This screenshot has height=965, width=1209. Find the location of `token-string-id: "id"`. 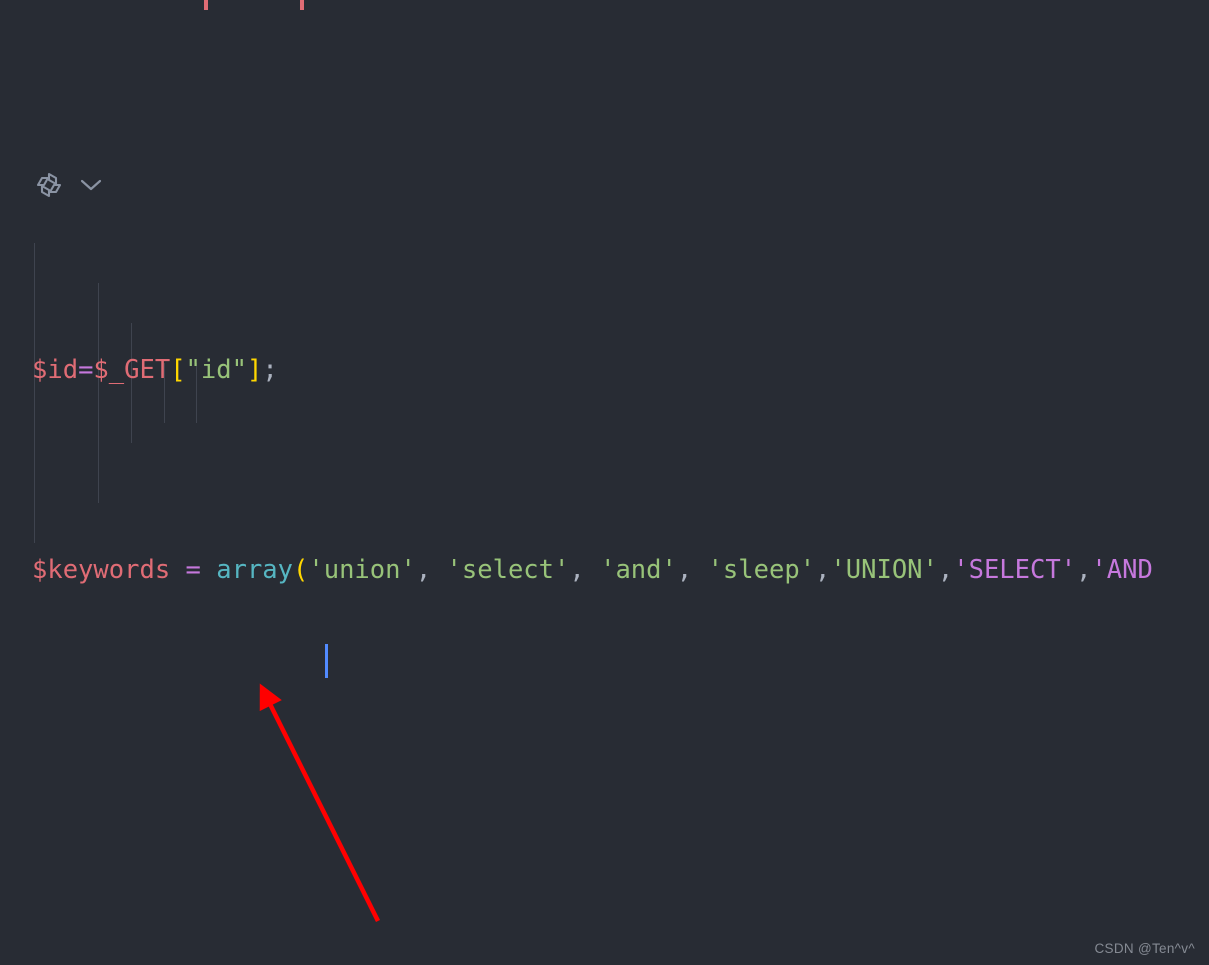

token-string-id: "id" is located at coordinates (216, 370).